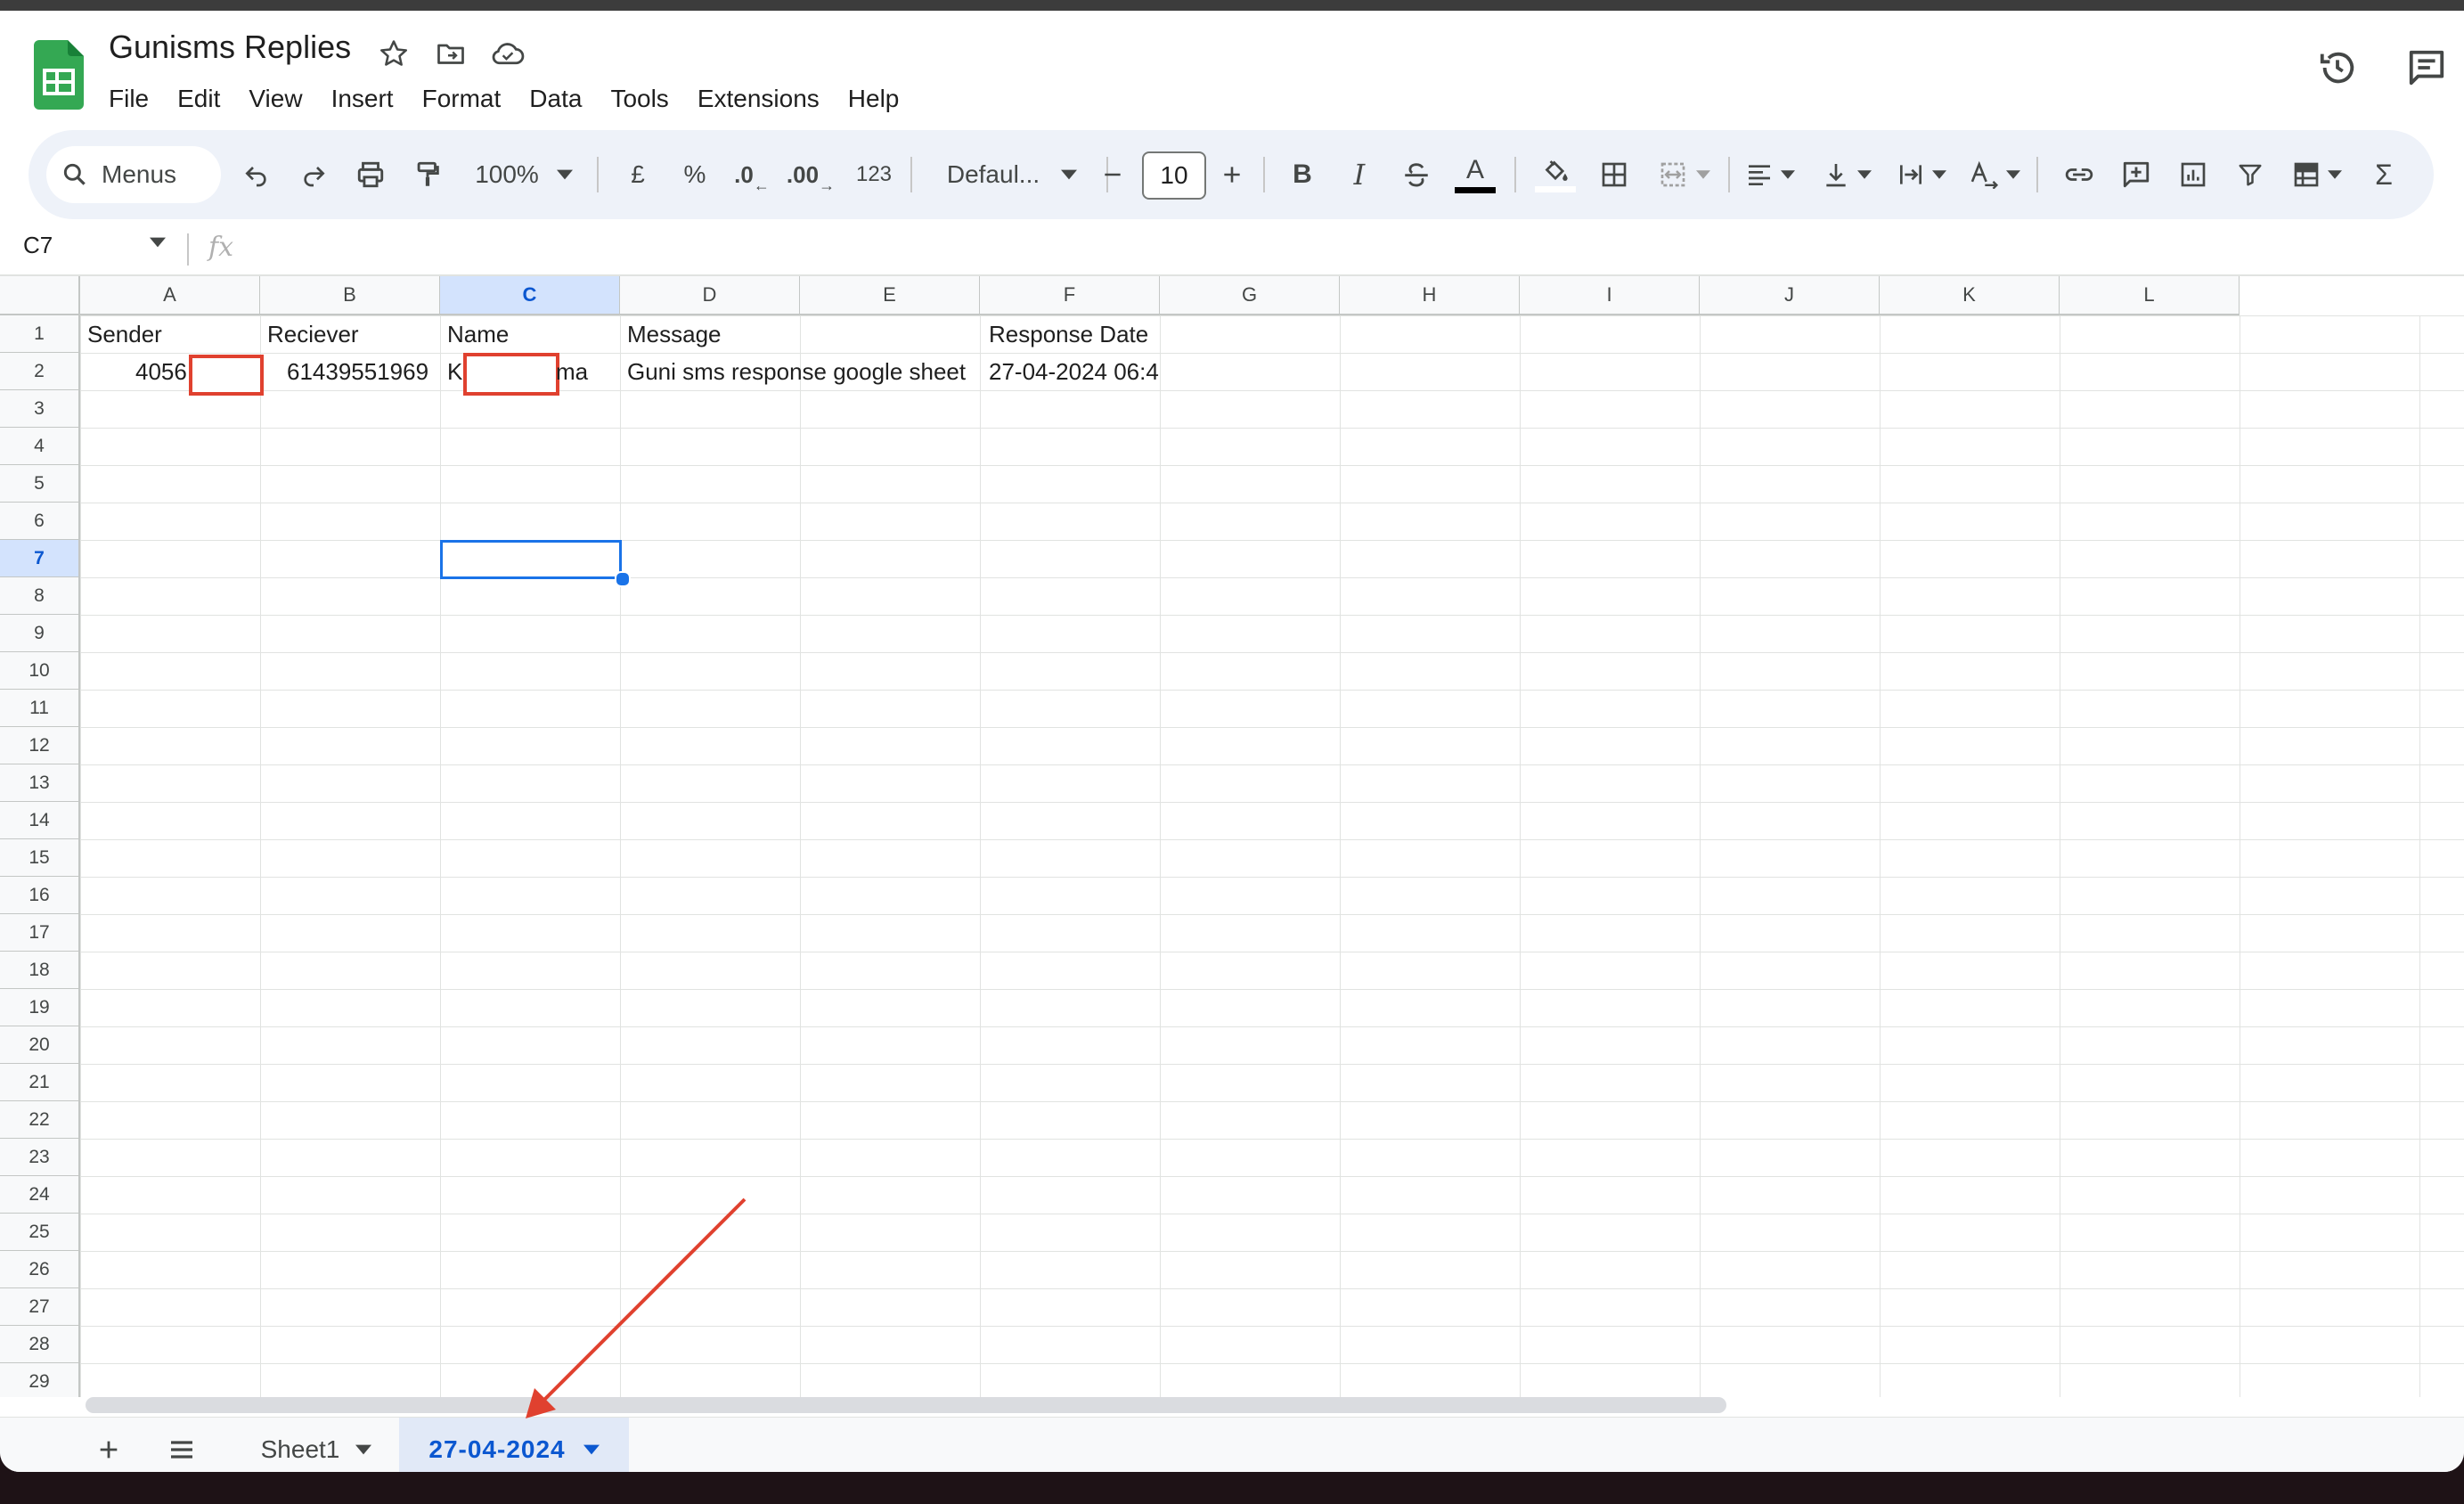 This screenshot has width=2464, height=1504. Describe the element at coordinates (1250, 296) in the screenshot. I see `column-header-G: G` at that location.